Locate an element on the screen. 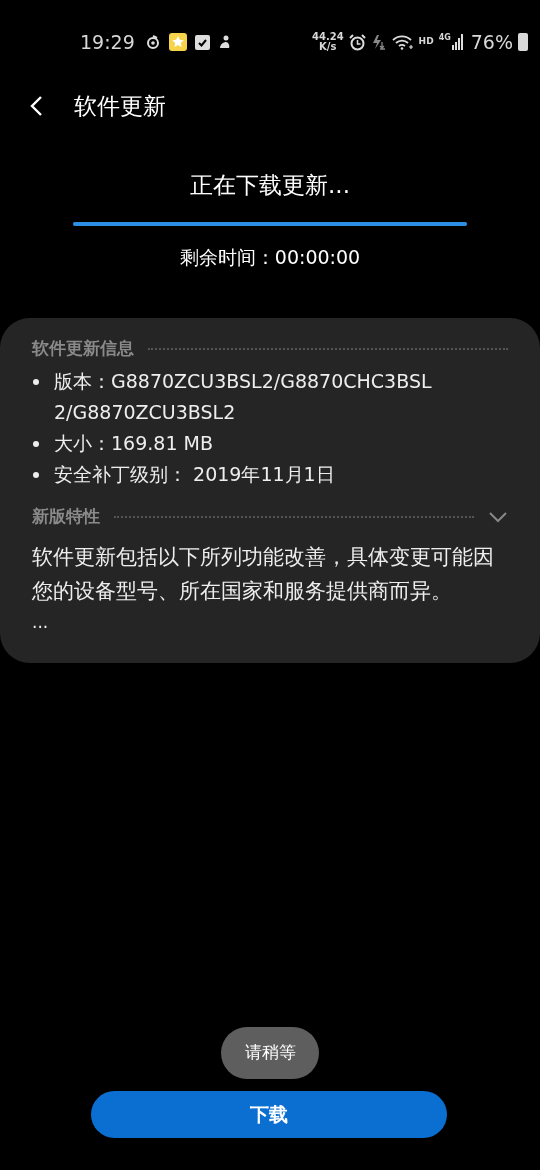 Image resolution: width=540 pixels, height=1170 pixels. flash-icon is located at coordinates (378, 42).